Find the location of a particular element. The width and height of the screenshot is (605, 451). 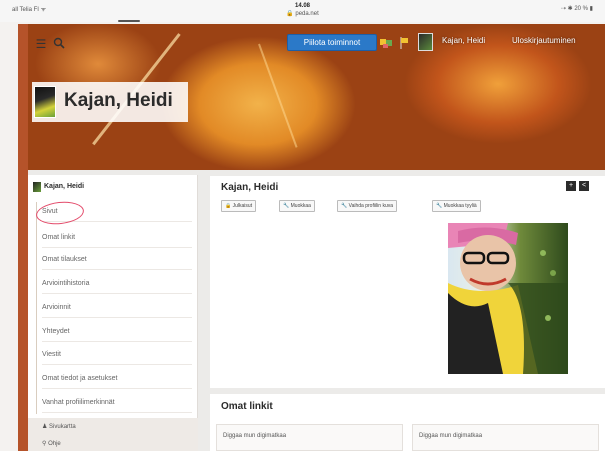

left-accent-bar is located at coordinates (23, 237).